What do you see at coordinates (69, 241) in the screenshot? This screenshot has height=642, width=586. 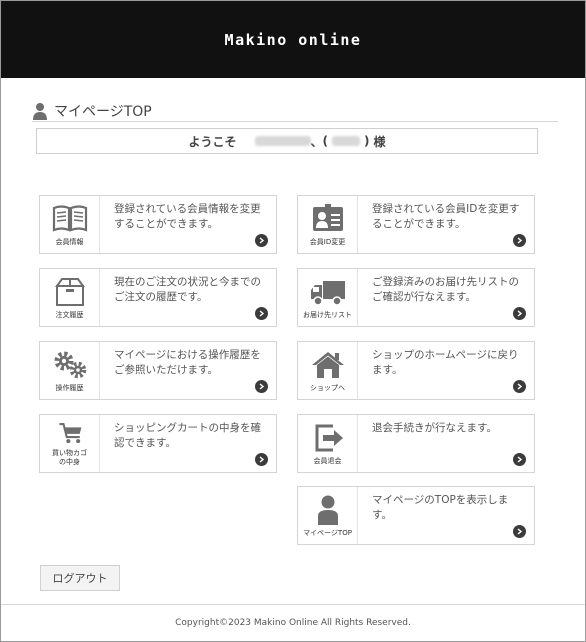 I see `card-icon-label: 会員情報` at bounding box center [69, 241].